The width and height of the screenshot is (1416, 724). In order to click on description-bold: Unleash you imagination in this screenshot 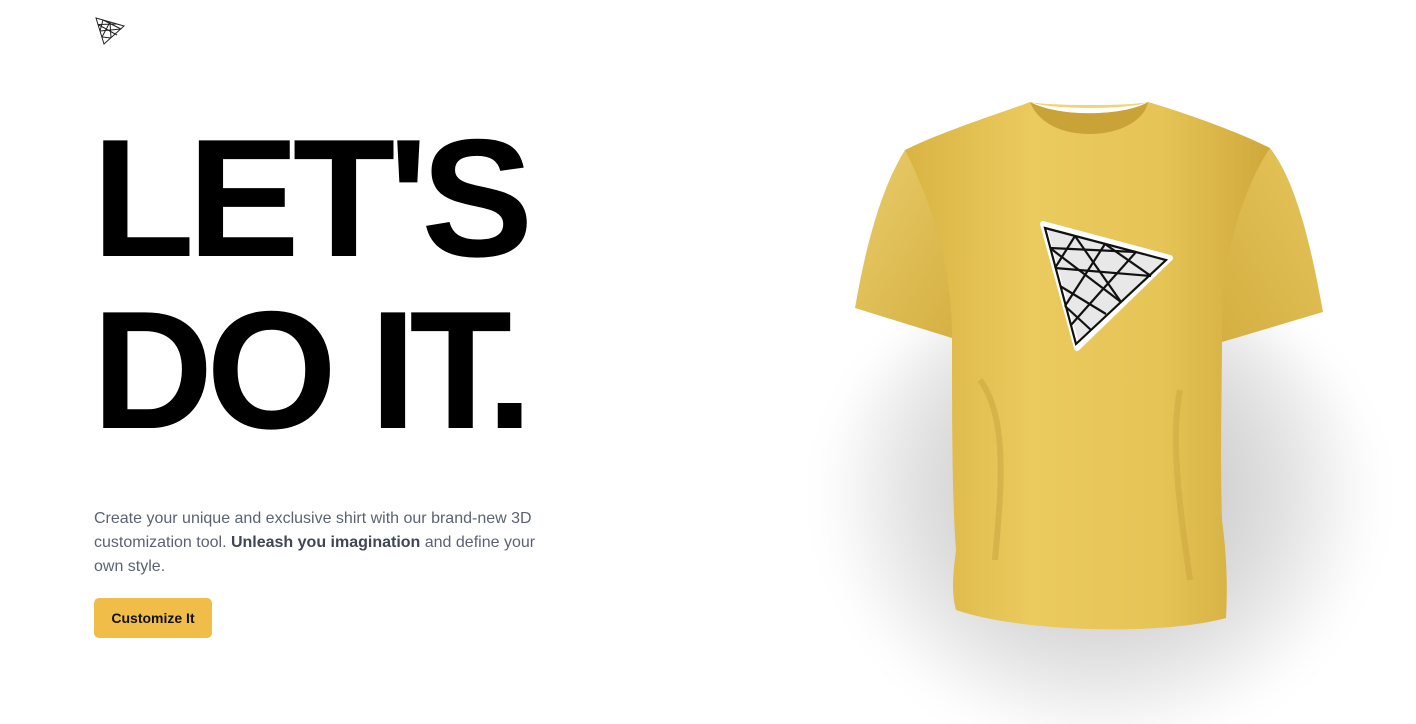, I will do `click(325, 542)`.